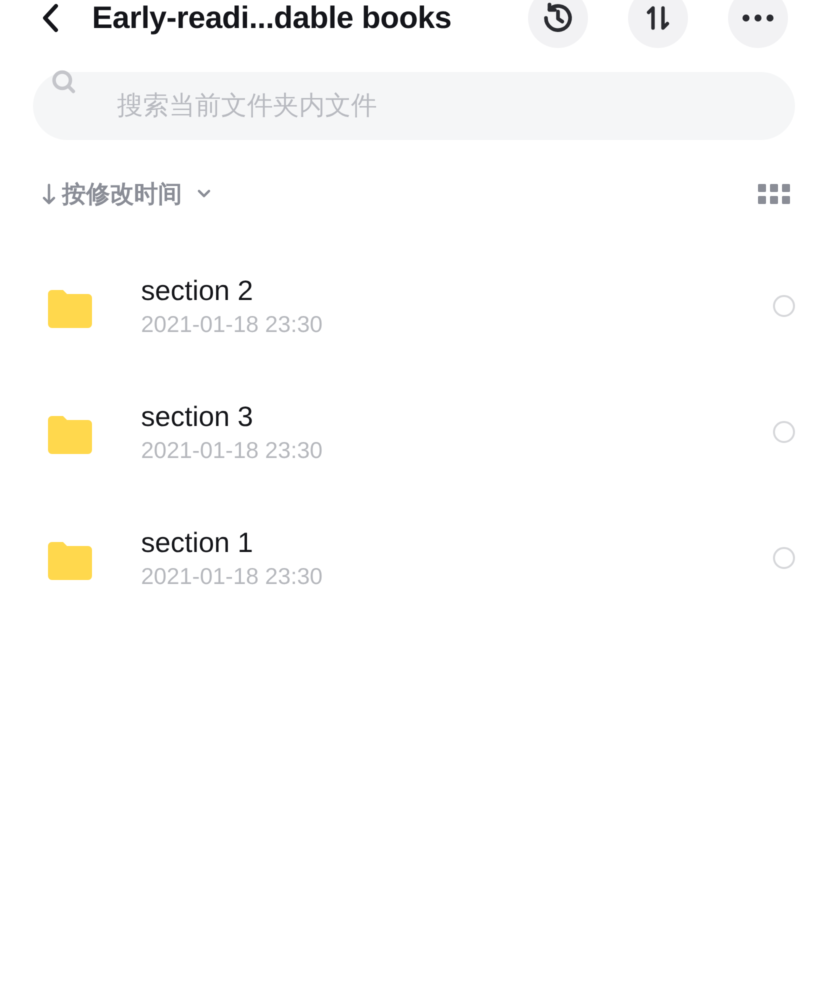 The height and width of the screenshot is (987, 828). Describe the element at coordinates (272, 18) in the screenshot. I see `folder-title: Early-readi...dable books` at that location.